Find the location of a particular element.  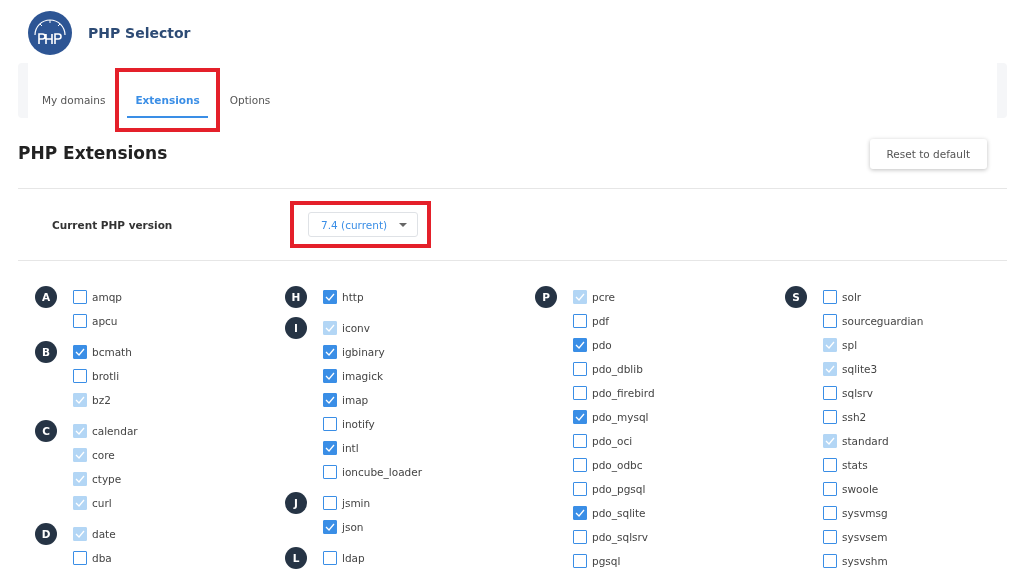

tab: Options is located at coordinates (250, 106).